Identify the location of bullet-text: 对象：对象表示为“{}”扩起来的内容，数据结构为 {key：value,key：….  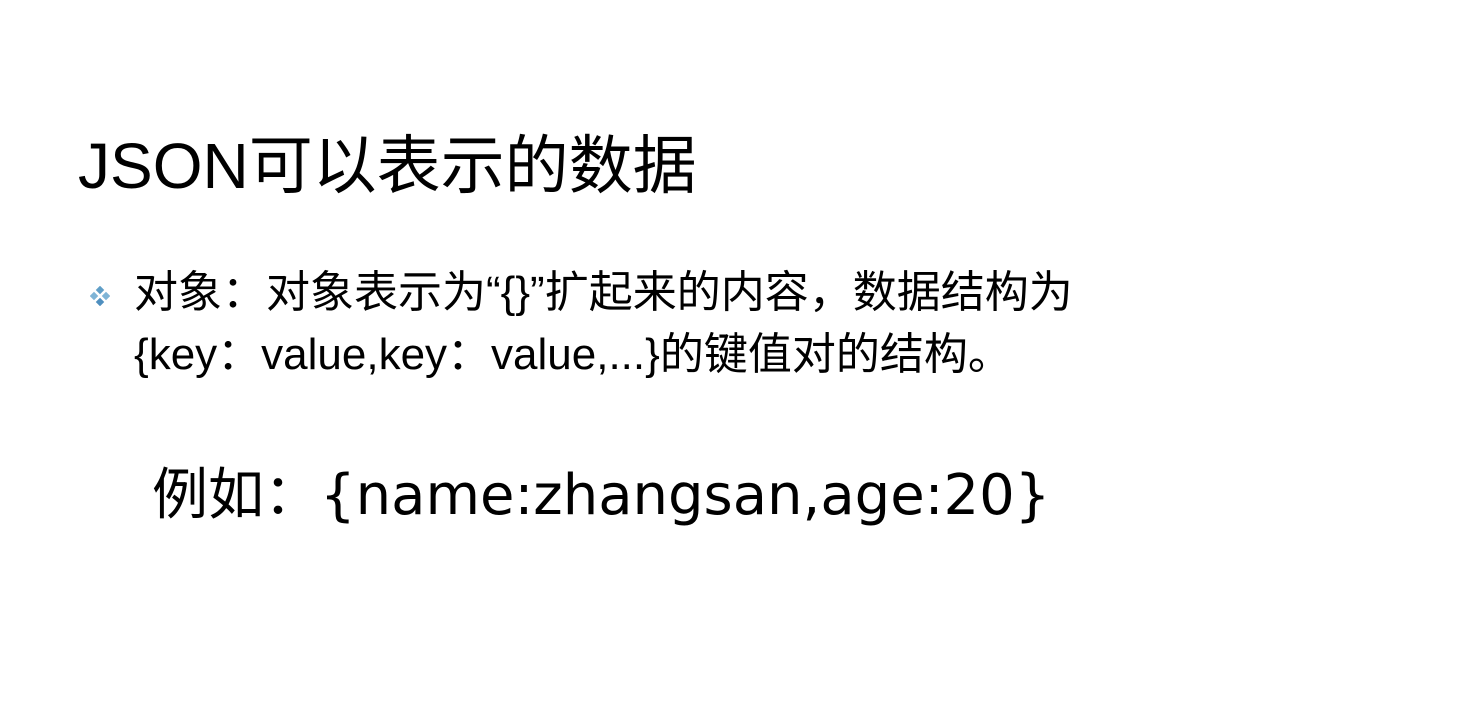
(759, 324).